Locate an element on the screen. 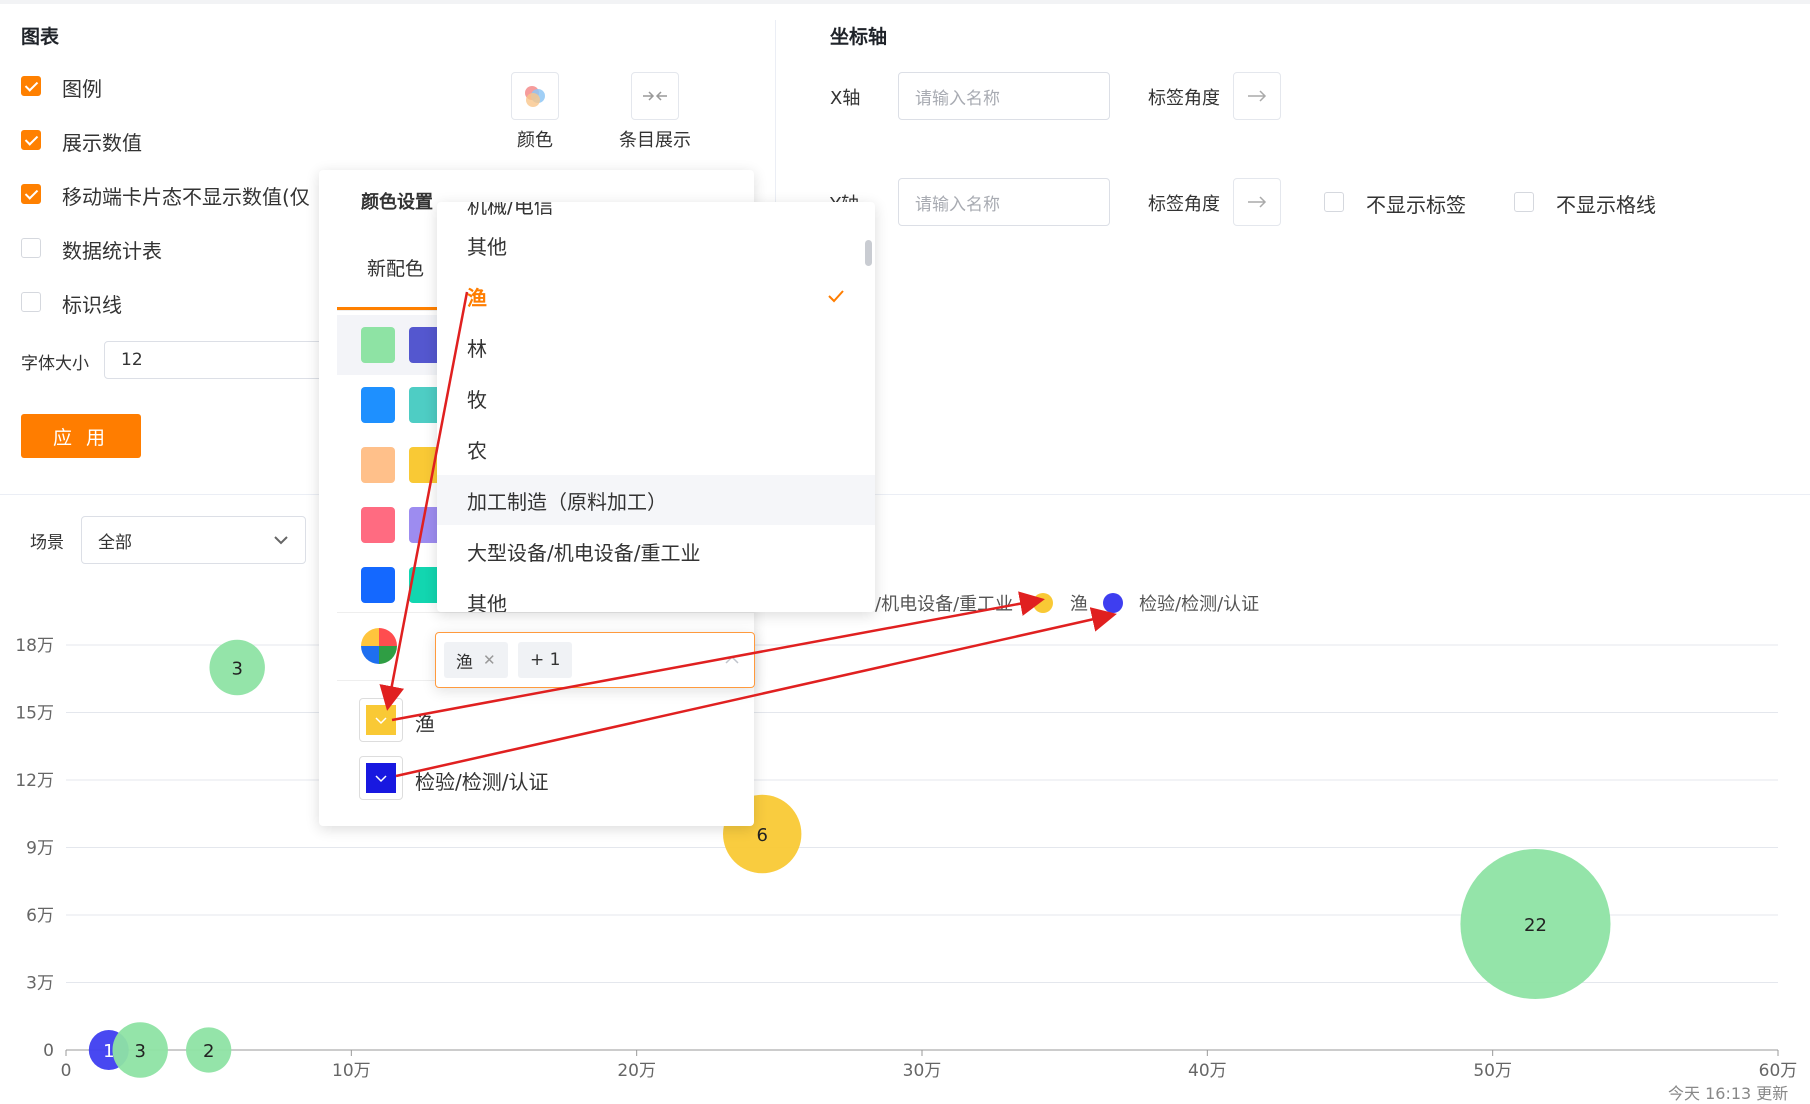 This screenshot has height=1104, width=1810. color-circles-icon is located at coordinates (535, 96).